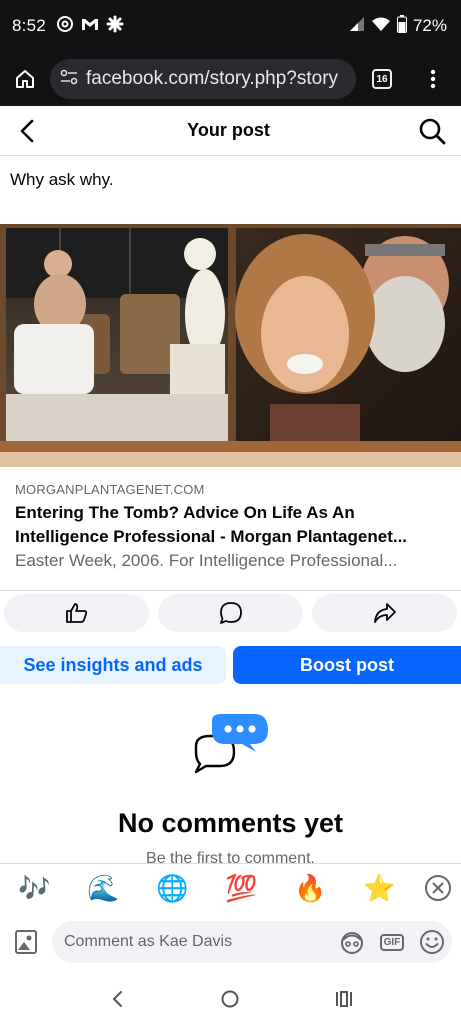 Image resolution: width=461 pixels, height=1024 pixels. Describe the element at coordinates (113, 665) in the screenshot. I see `see-insights-button: See insights and ads` at that location.